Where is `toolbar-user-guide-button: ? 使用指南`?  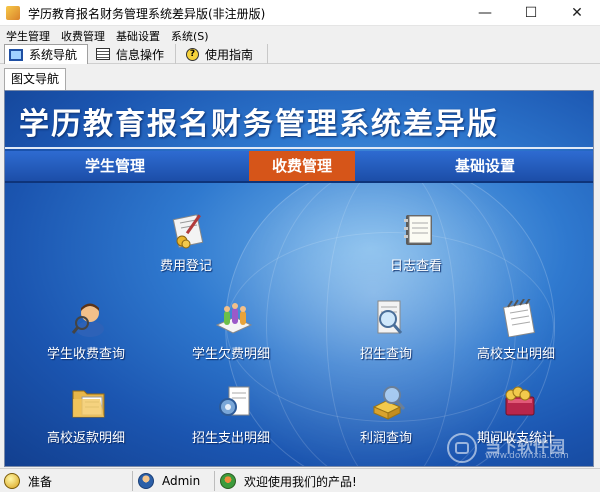
toolbar-user-guide-button: ? 使用指南 is located at coordinates (225, 54).